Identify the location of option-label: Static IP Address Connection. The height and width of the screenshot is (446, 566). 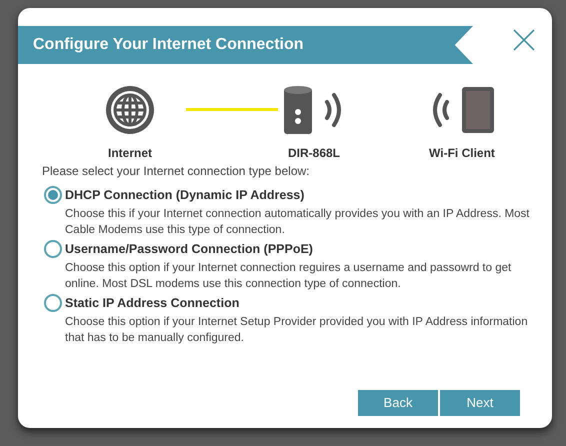
(300, 303).